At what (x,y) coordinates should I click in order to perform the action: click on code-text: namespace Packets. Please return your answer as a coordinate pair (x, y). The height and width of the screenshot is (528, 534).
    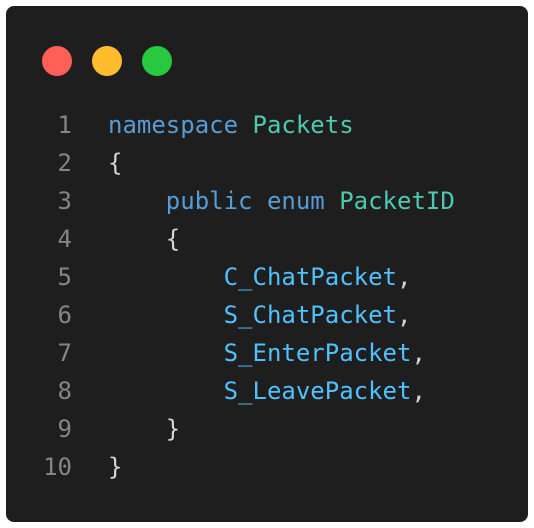
    Looking at the image, I should click on (231, 125).